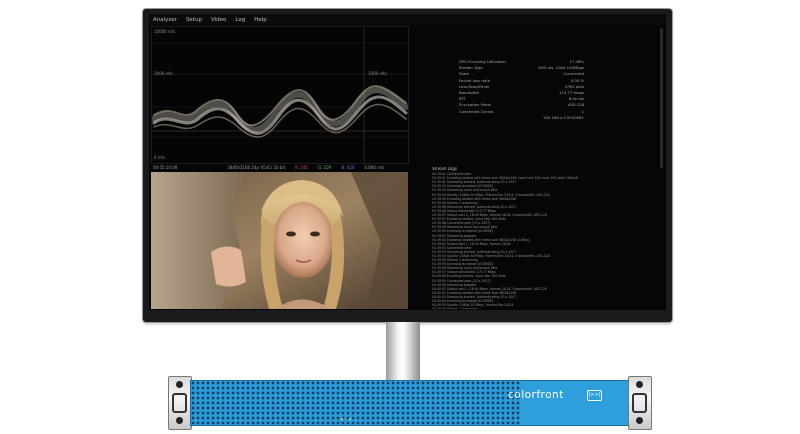 The height and width of the screenshot is (434, 800). I want to click on video-preview, so click(279, 240).